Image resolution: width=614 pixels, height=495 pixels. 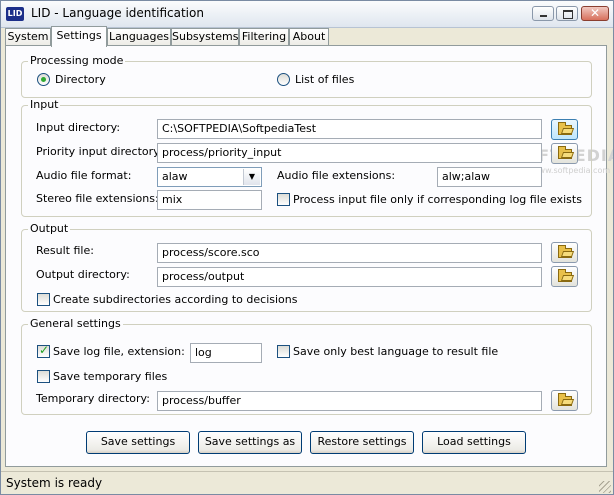 What do you see at coordinates (43, 376) in the screenshot?
I see `save-temp-checkbox` at bounding box center [43, 376].